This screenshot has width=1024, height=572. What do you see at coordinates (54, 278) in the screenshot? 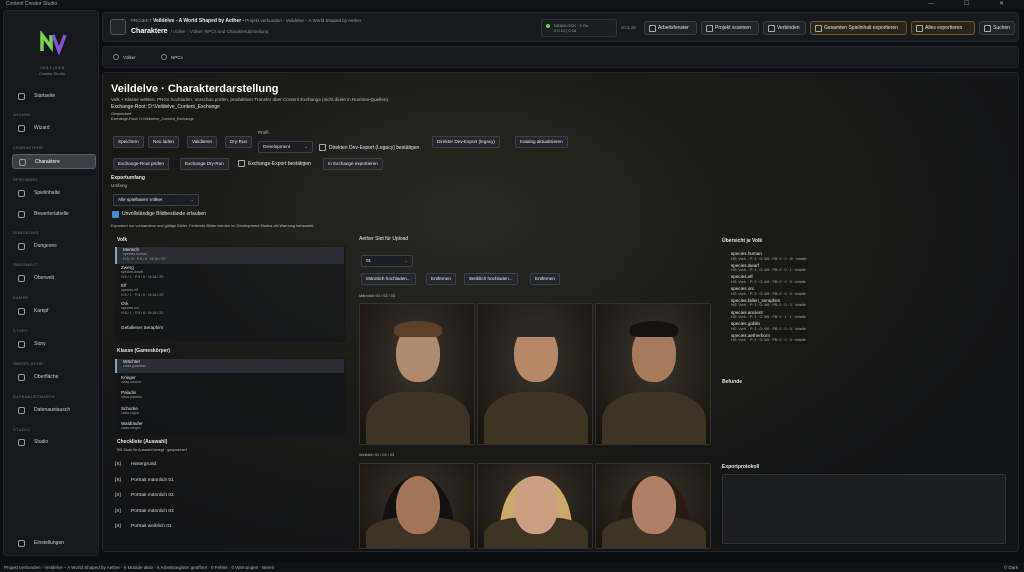
I see `sidebar-item-oberwelt: Oberwelt` at bounding box center [54, 278].